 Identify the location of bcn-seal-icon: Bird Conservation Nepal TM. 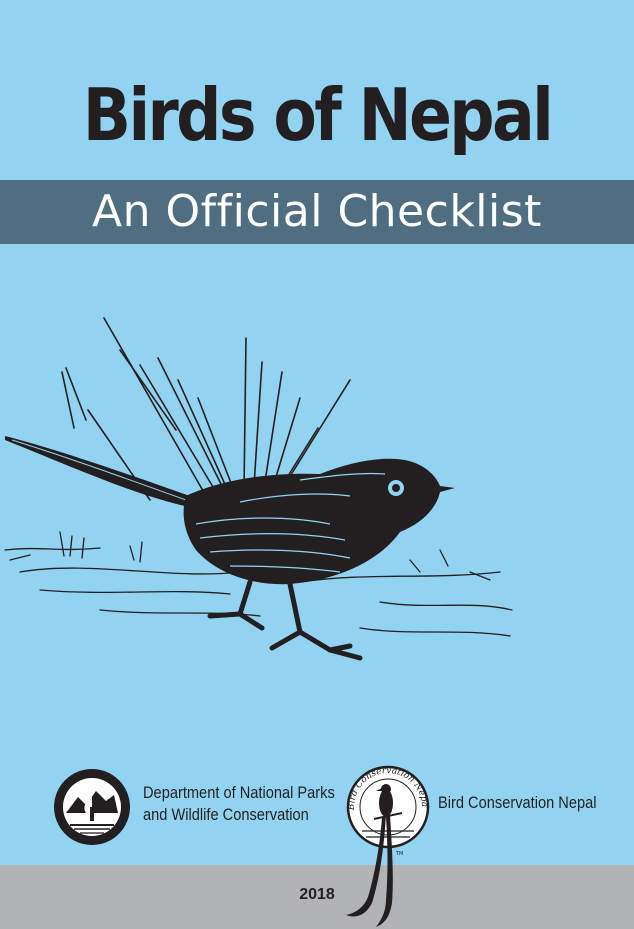
(383, 842).